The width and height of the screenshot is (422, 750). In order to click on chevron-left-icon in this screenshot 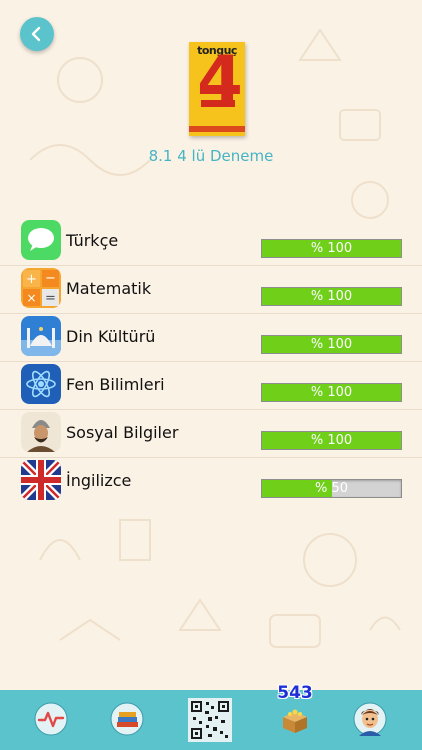, I will do `click(36, 34)`.